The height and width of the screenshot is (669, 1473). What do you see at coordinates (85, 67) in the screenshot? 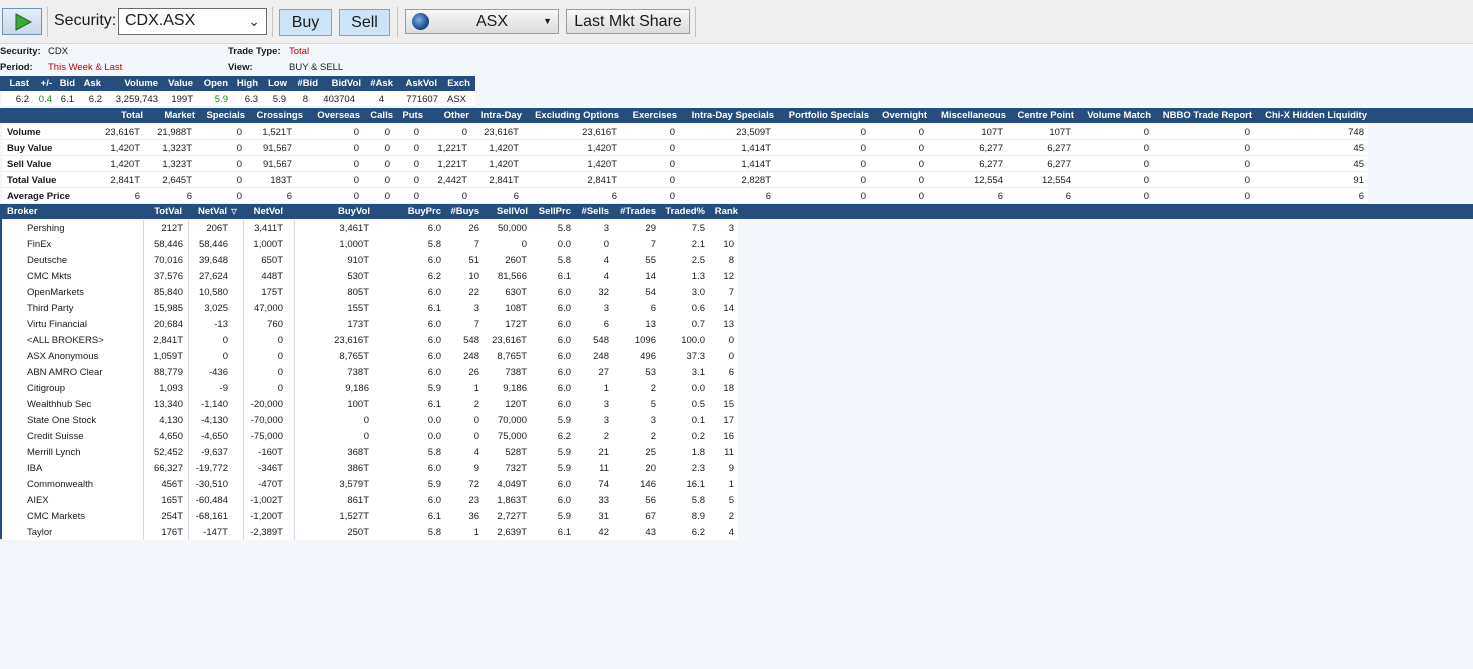
I see `period-value: This Week & Last` at bounding box center [85, 67].